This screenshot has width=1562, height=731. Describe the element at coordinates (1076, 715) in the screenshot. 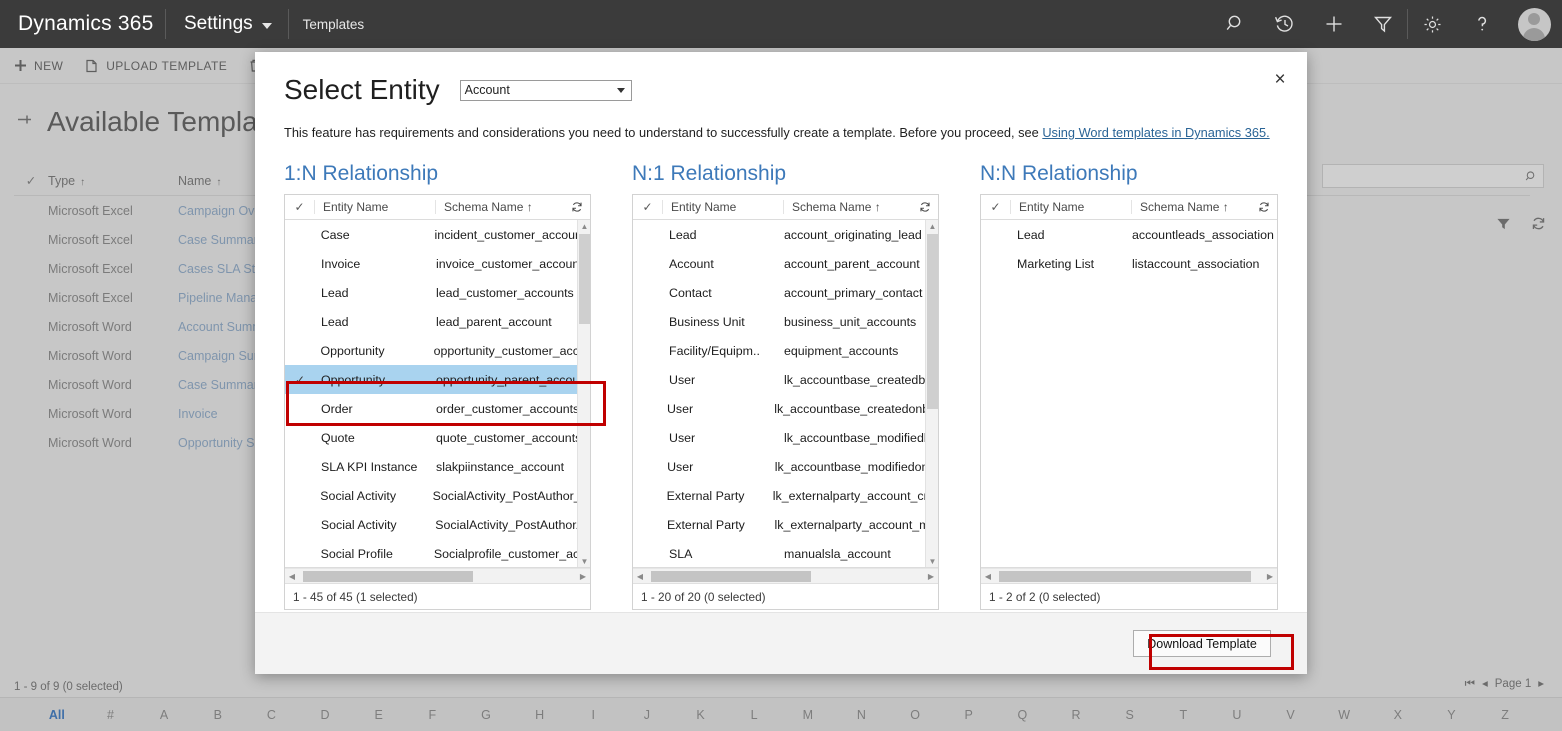

I see `alpha-filter-r: R` at that location.